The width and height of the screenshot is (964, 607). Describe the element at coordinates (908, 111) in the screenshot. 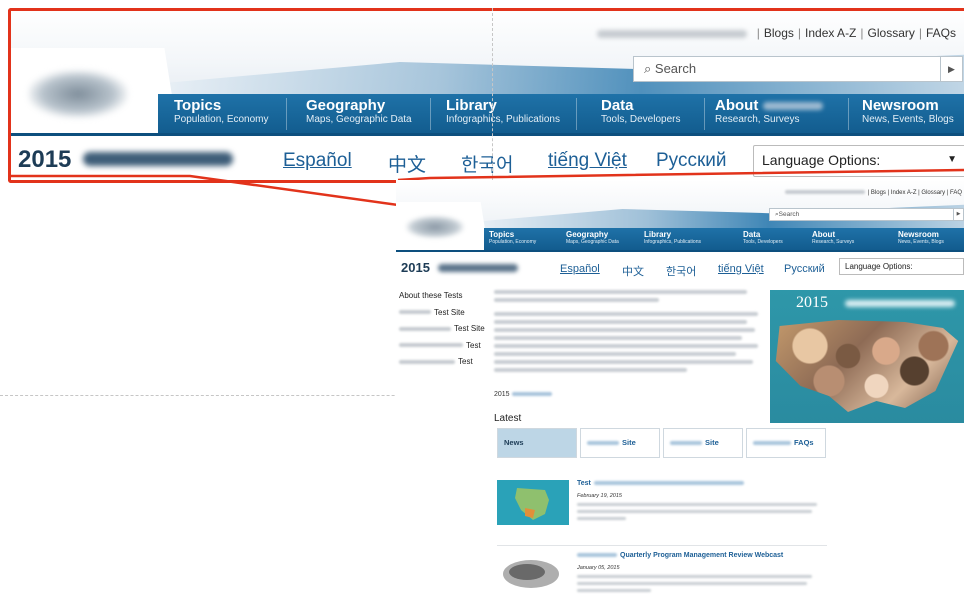

I see `nav-newsroom: Newsroom News, Events, Blogs` at that location.